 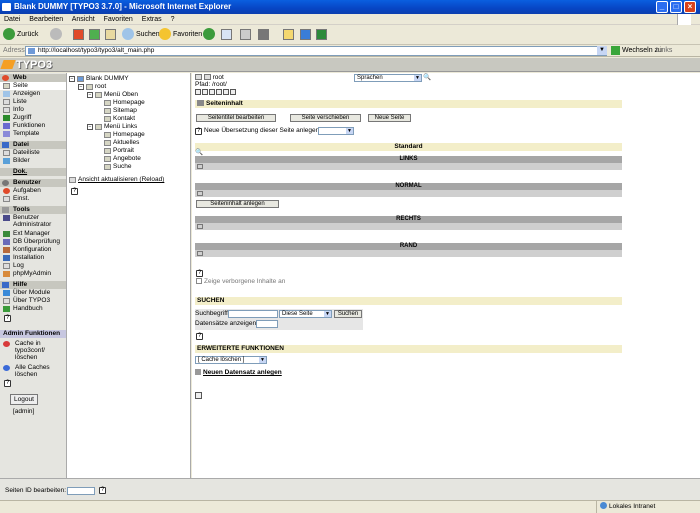 I want to click on translation-select: ▼, so click(x=336, y=131).